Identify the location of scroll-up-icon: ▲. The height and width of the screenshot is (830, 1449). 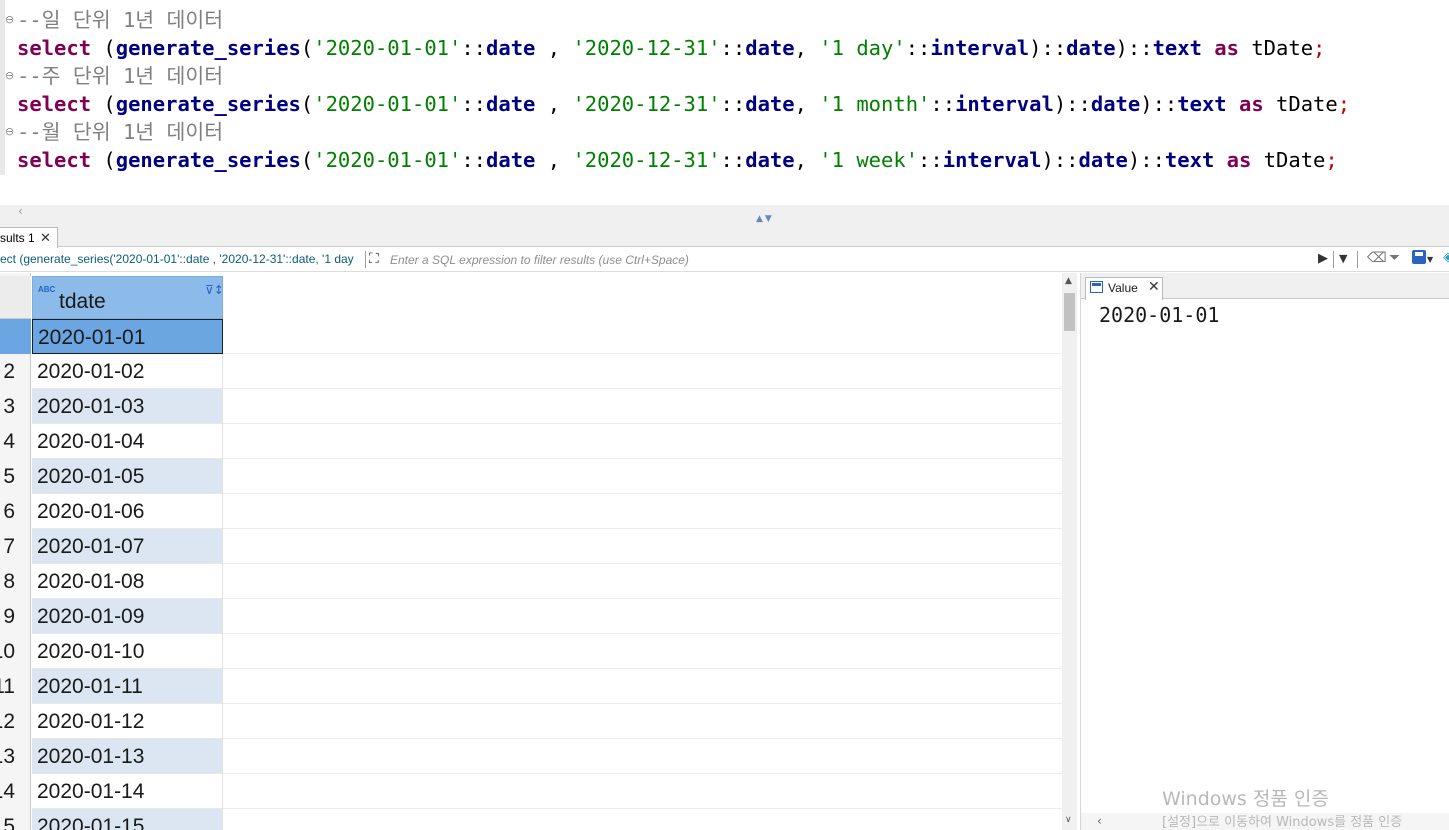
(1068, 281).